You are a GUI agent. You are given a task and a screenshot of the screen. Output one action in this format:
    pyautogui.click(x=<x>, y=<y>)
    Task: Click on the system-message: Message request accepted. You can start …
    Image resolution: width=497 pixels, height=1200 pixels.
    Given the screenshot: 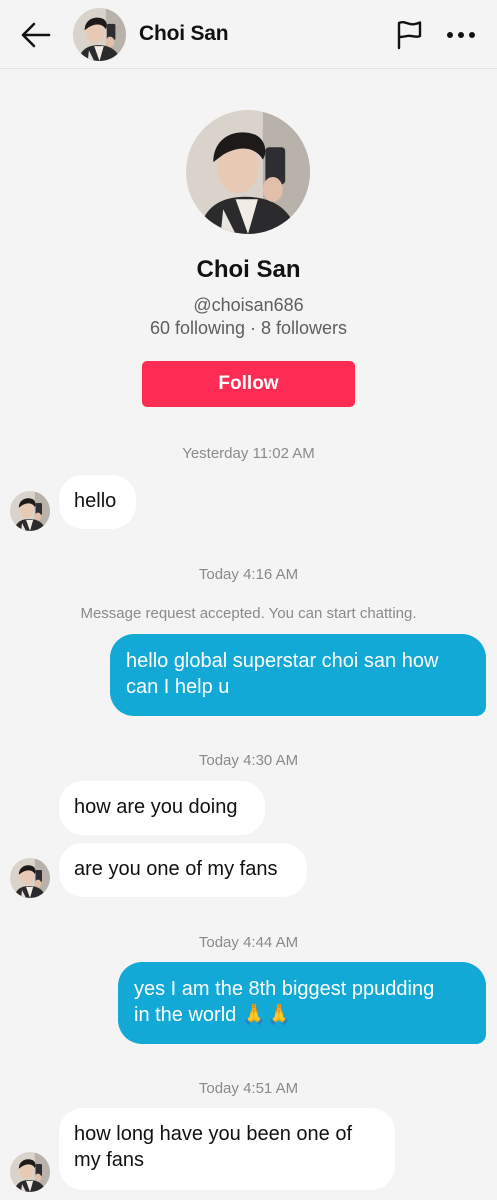 What is the action you would take?
    pyautogui.click(x=248, y=613)
    